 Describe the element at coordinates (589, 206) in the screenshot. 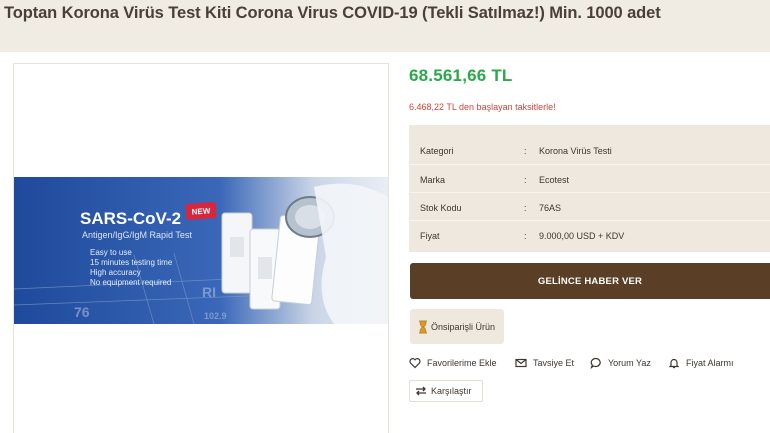

I see `spec-row-stok-kodu: Stok Kodu : 76AS` at that location.